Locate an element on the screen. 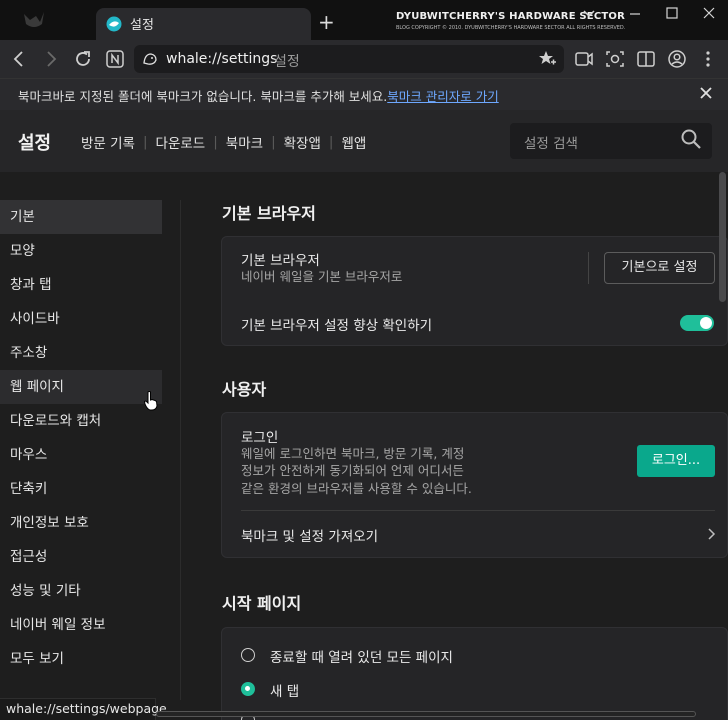  sidebar-item-accessibility: 접근성 is located at coordinates (81, 557).